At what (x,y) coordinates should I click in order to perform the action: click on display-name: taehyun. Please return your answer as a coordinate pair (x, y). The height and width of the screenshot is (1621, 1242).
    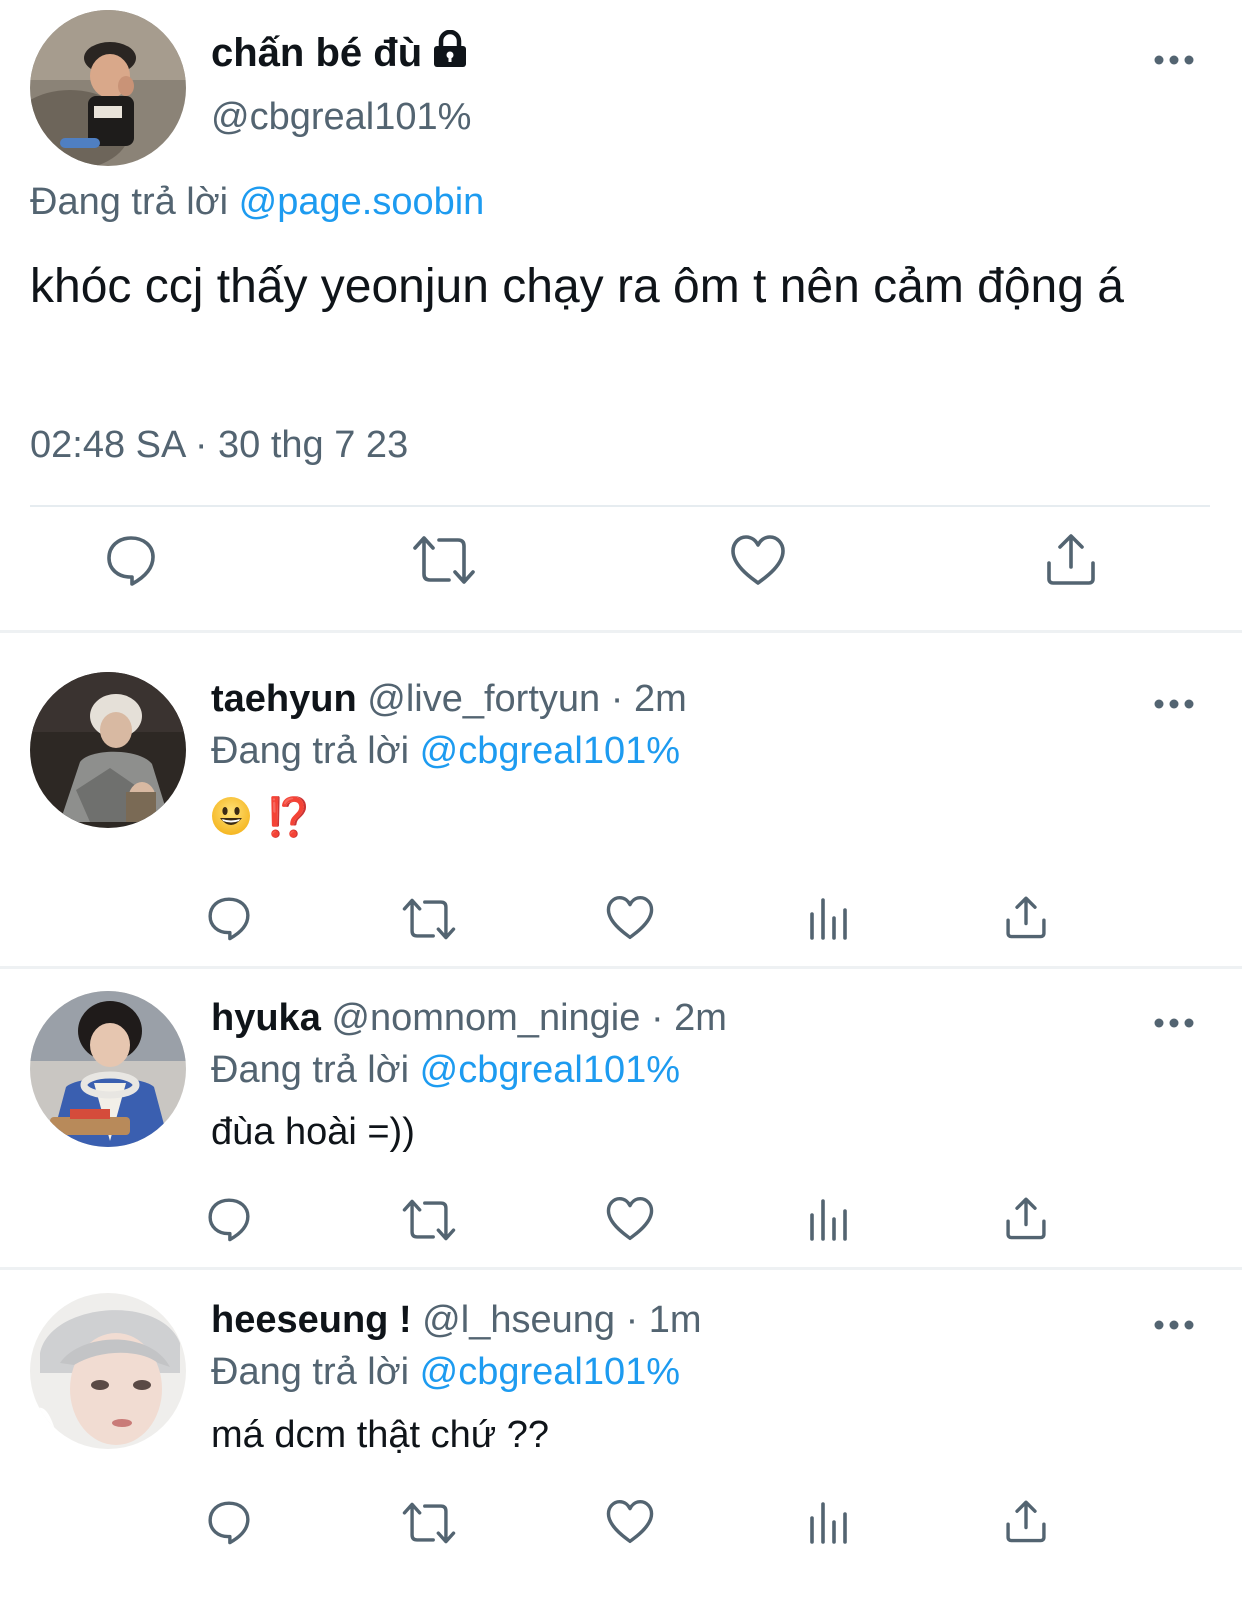
    Looking at the image, I should click on (284, 699).